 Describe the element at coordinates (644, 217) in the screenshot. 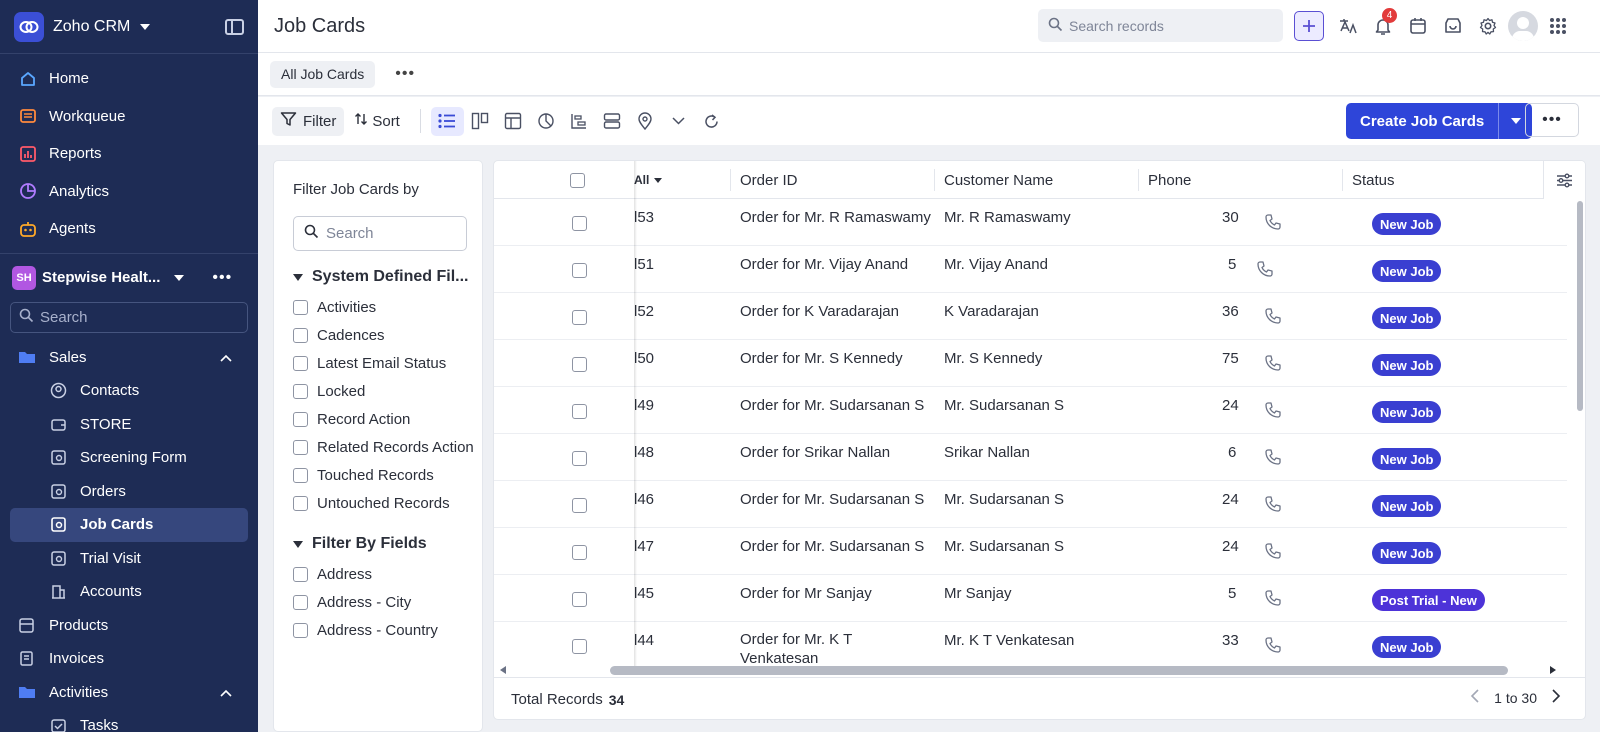

I see `record-id-cell: l53` at that location.